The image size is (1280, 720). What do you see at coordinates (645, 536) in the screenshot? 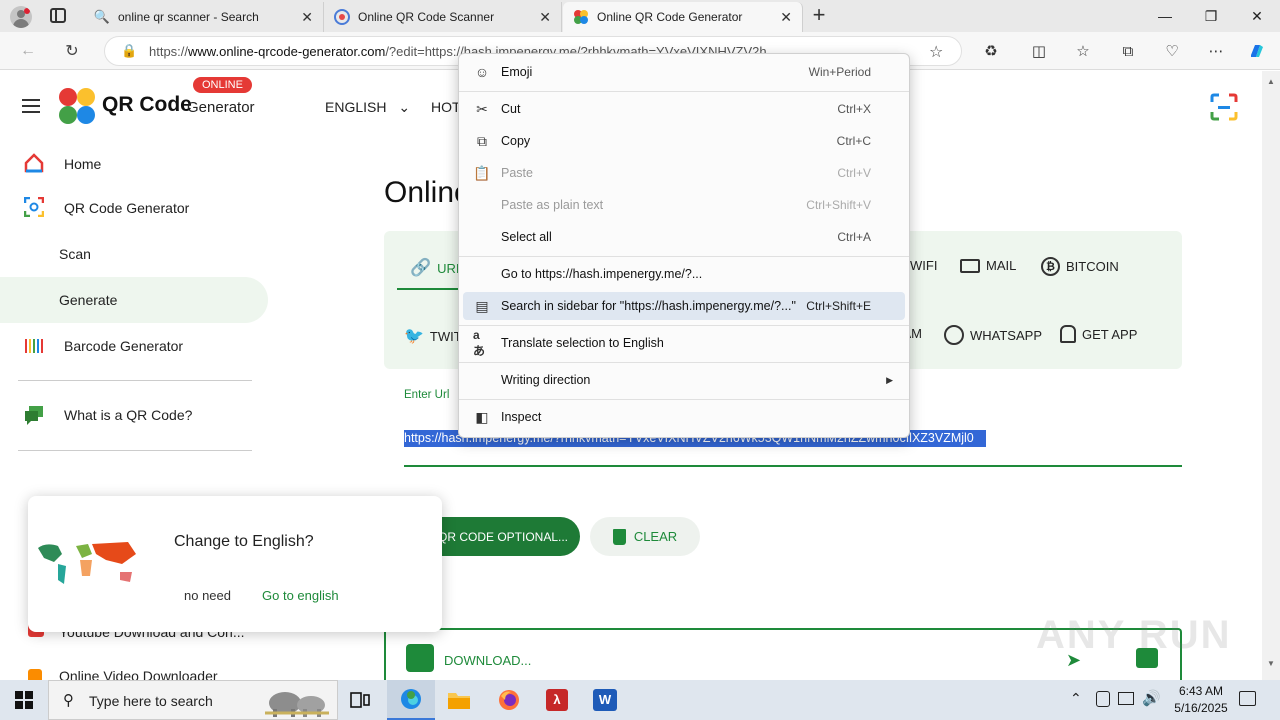
I see `clear-button: CLEAR` at bounding box center [645, 536].